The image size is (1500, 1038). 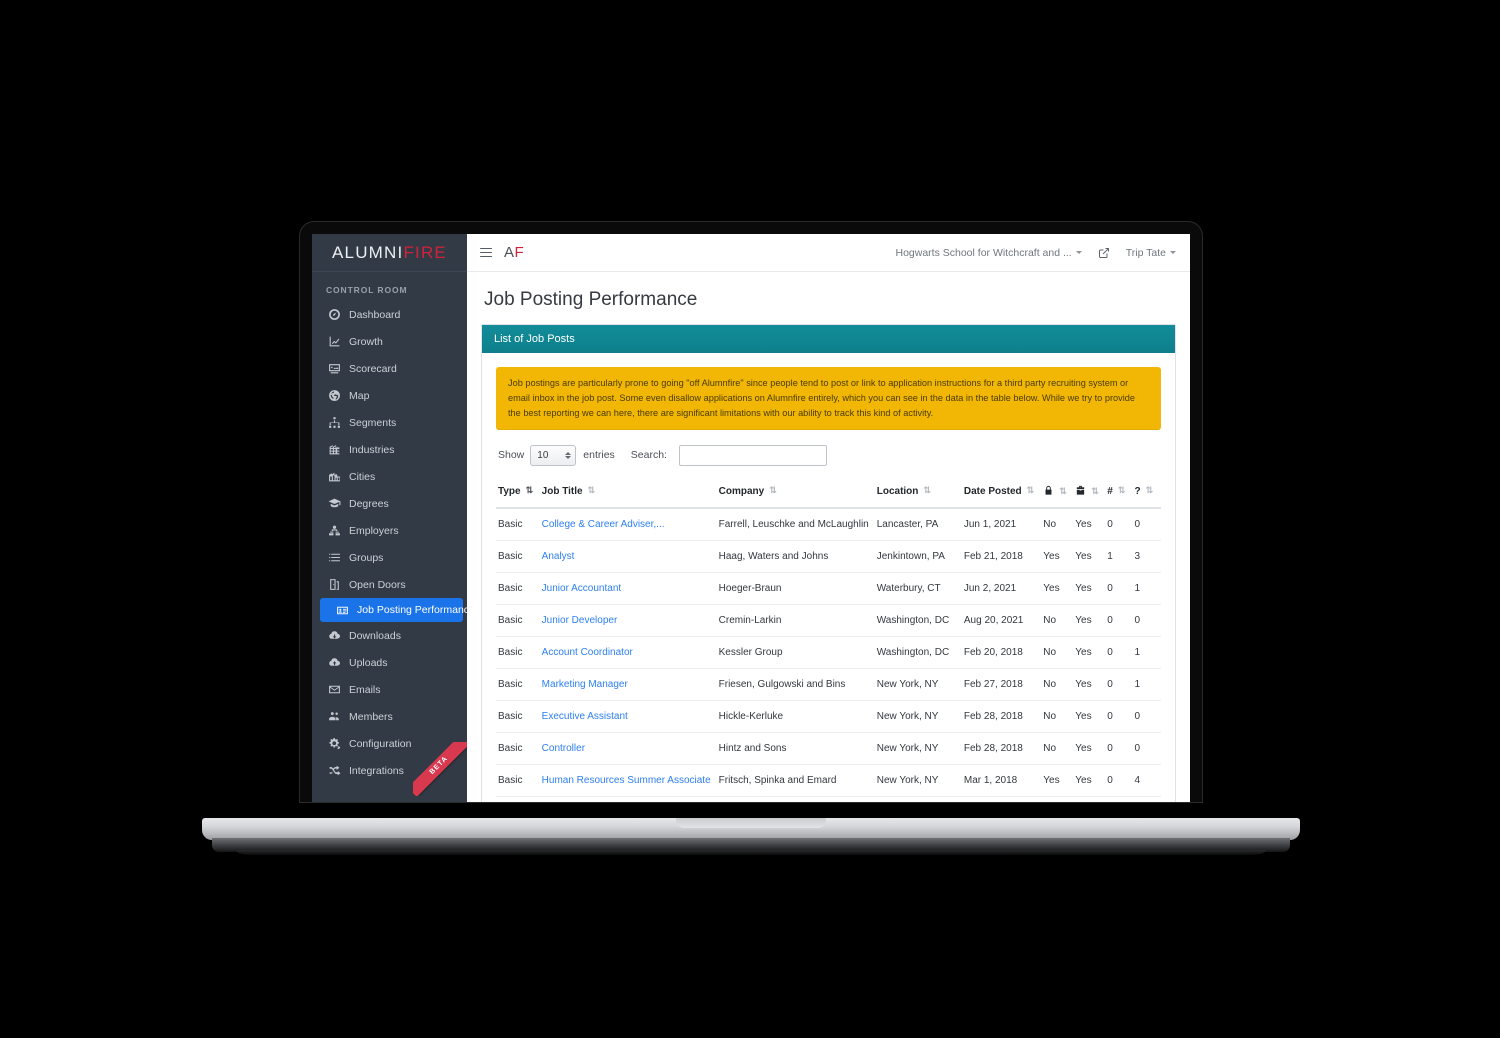 I want to click on cell-company: Hintz and Sons, so click(x=797, y=748).